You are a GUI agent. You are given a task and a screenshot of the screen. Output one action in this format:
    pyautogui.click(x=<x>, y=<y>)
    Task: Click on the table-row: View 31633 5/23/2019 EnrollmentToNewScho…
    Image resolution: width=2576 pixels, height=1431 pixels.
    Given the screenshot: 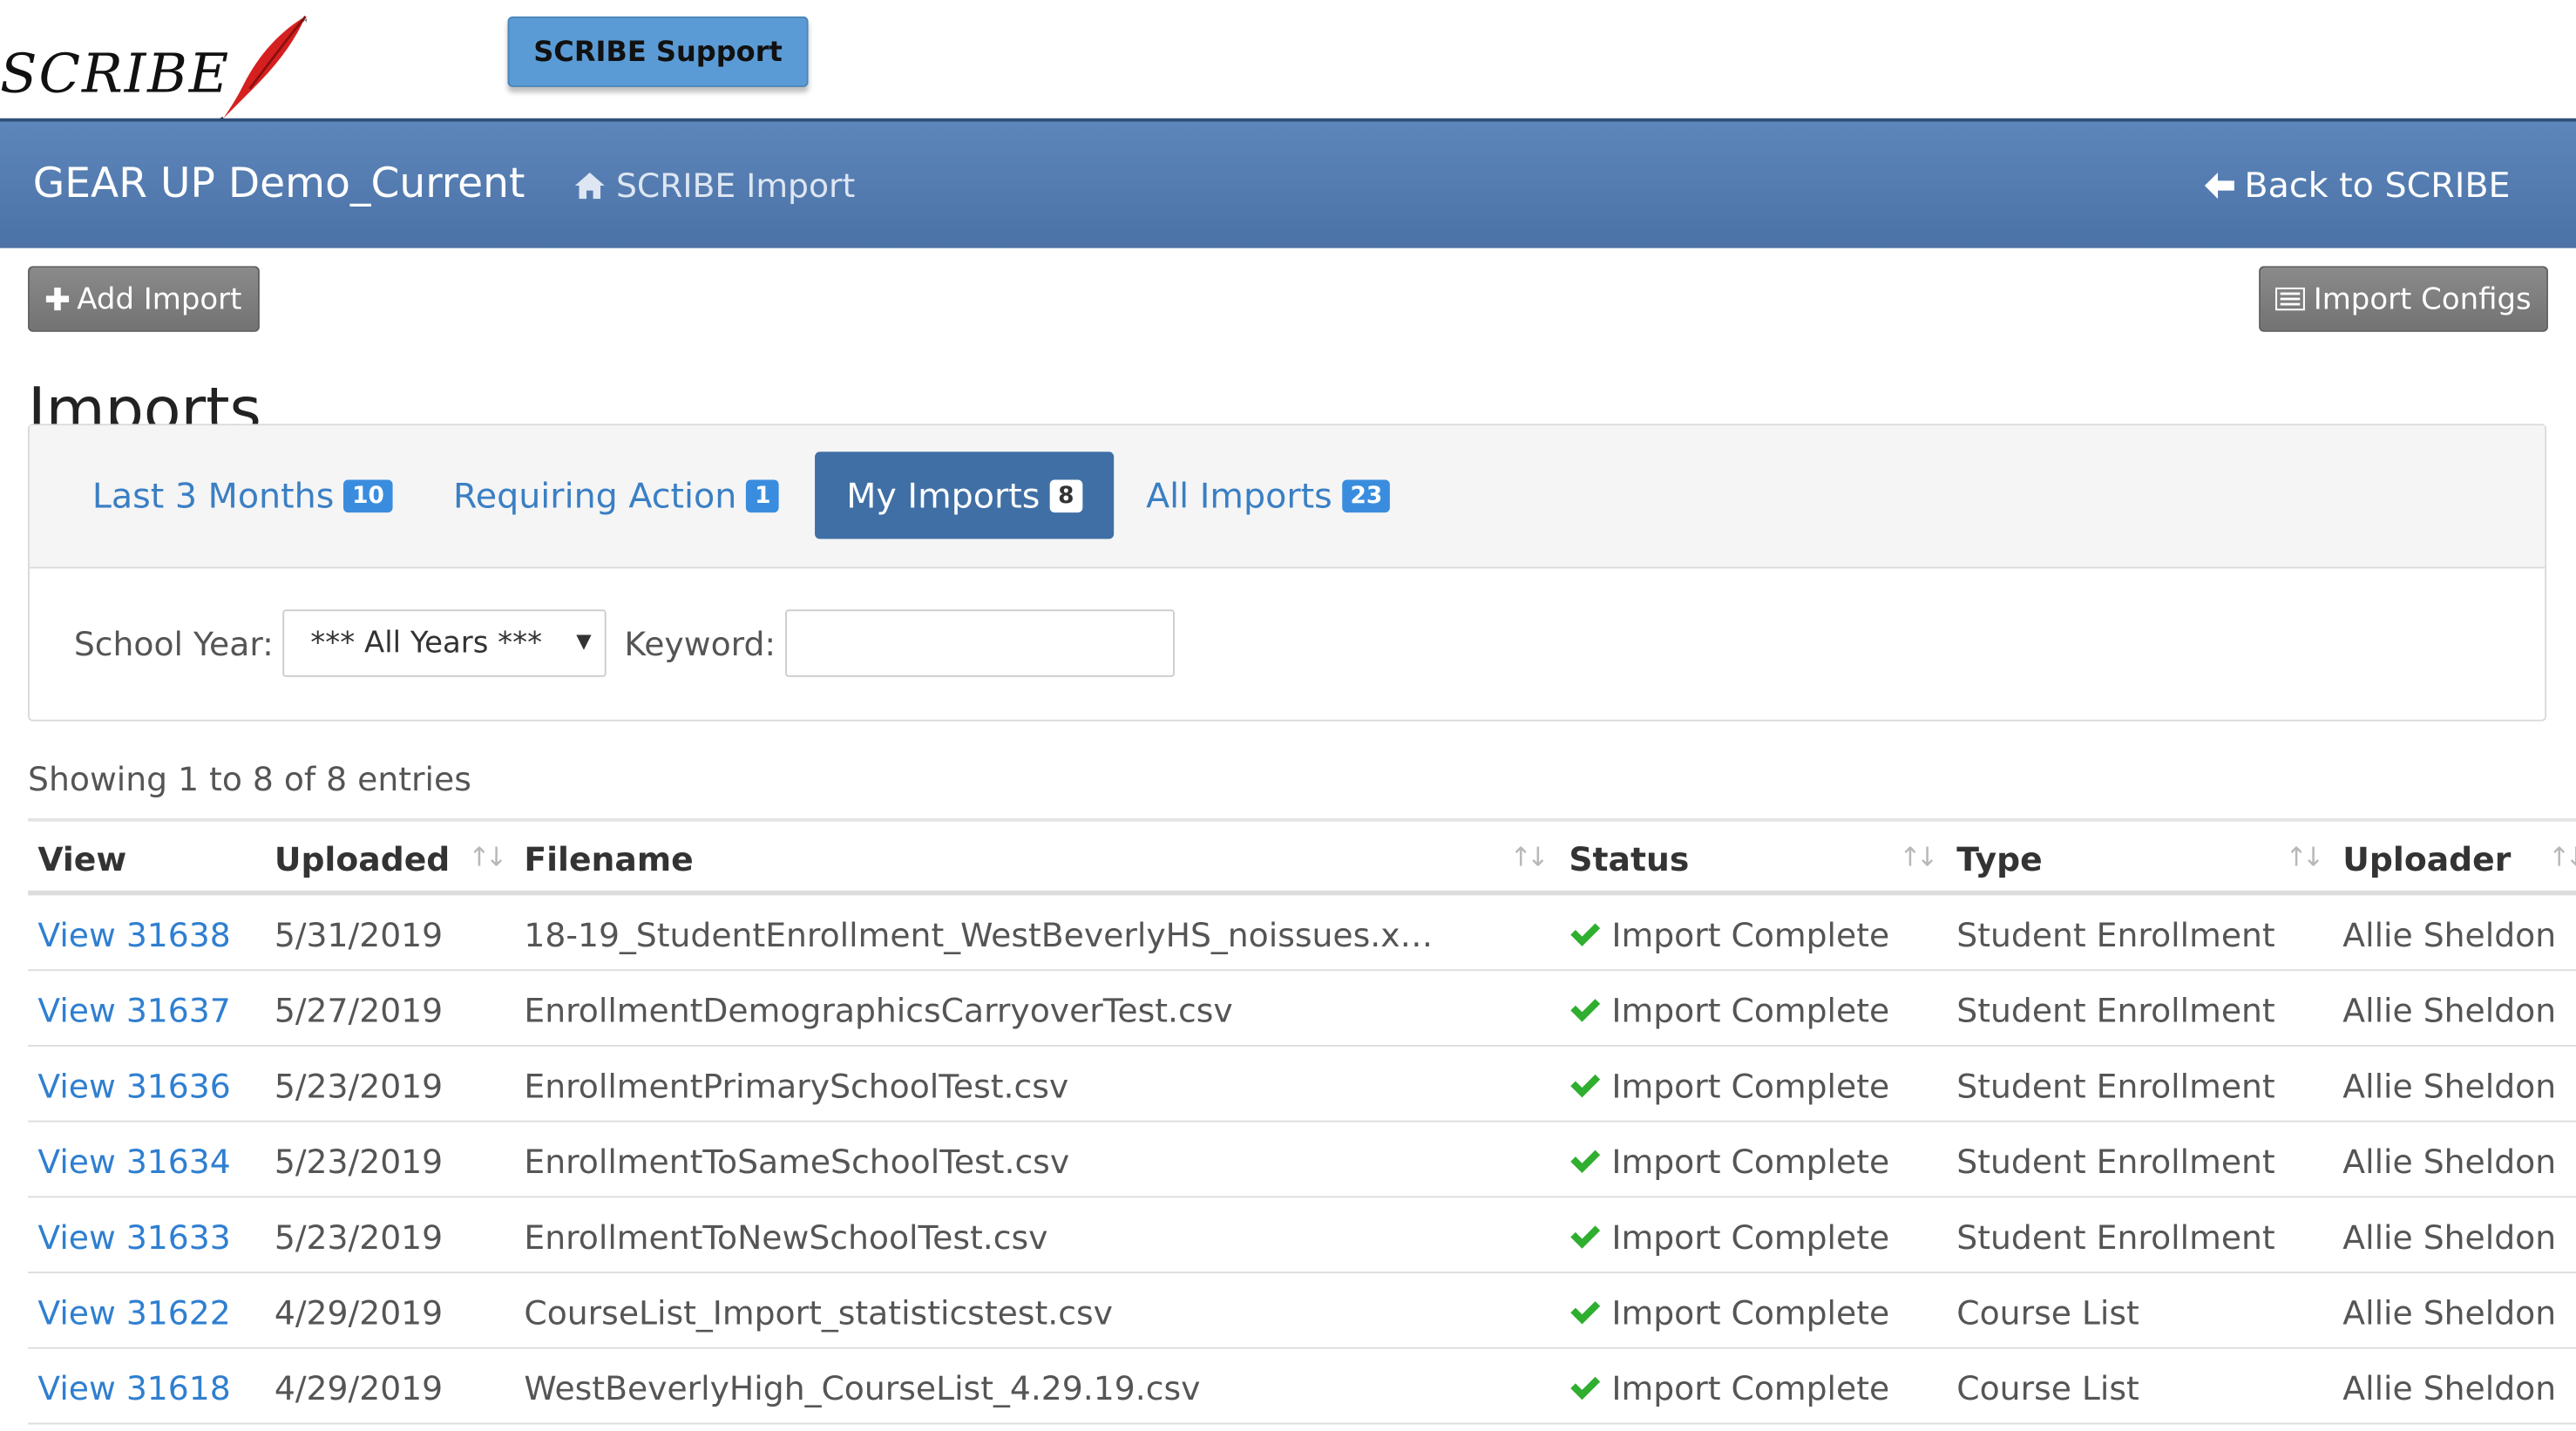 What is the action you would take?
    pyautogui.click(x=1302, y=1235)
    